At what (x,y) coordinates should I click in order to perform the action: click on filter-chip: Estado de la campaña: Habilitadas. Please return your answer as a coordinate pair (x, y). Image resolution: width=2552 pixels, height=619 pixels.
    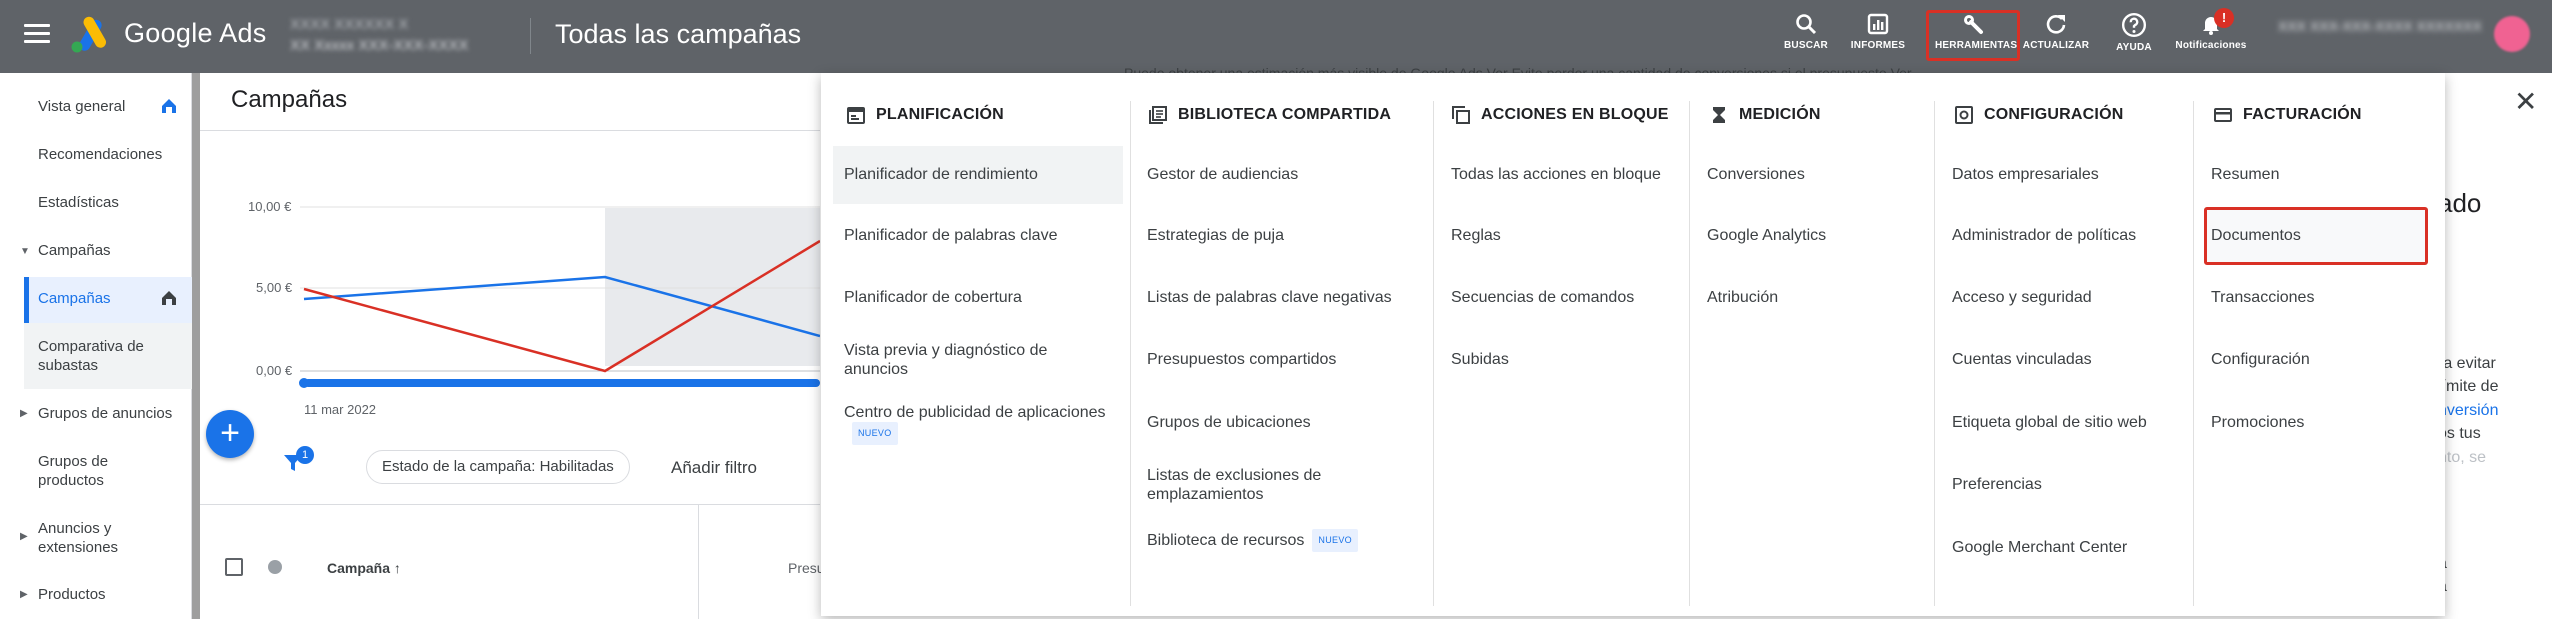
    Looking at the image, I should click on (498, 467).